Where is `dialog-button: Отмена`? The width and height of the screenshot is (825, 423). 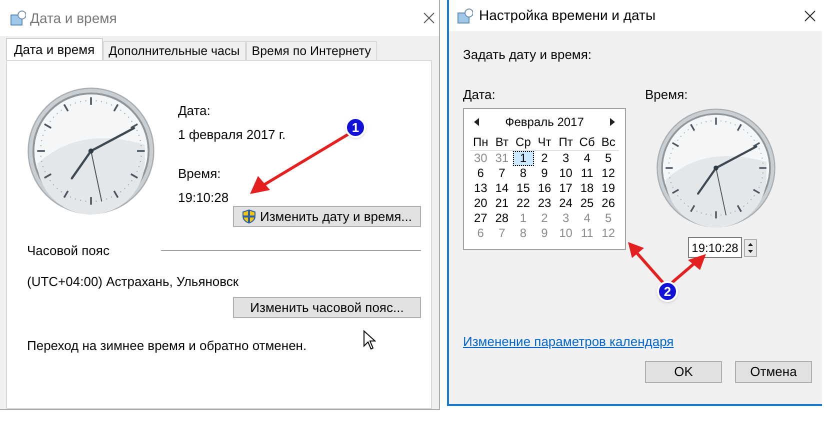 dialog-button: Отмена is located at coordinates (773, 371).